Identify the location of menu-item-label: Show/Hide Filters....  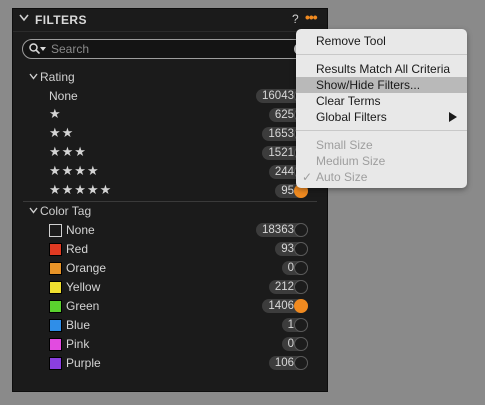
(368, 85).